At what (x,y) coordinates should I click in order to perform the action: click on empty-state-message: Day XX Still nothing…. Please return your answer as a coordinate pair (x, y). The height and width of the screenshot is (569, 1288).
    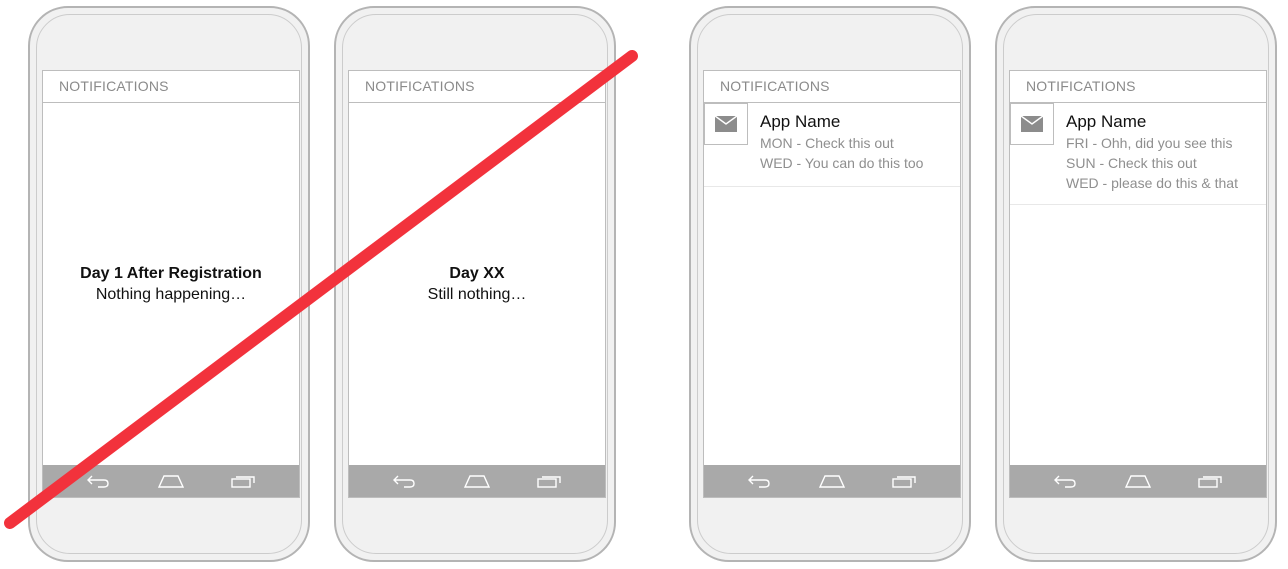
    Looking at the image, I should click on (477, 284).